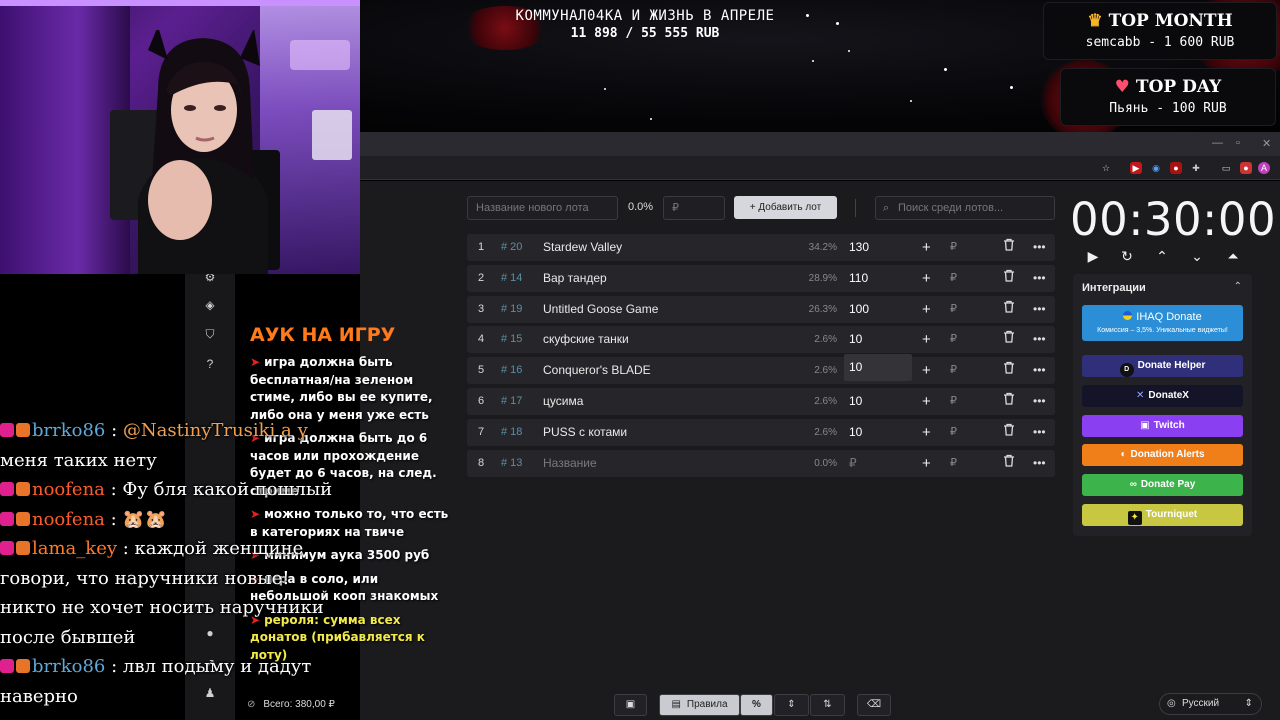  What do you see at coordinates (575, 278) in the screenshot?
I see `lot-name: Вар тандер` at bounding box center [575, 278].